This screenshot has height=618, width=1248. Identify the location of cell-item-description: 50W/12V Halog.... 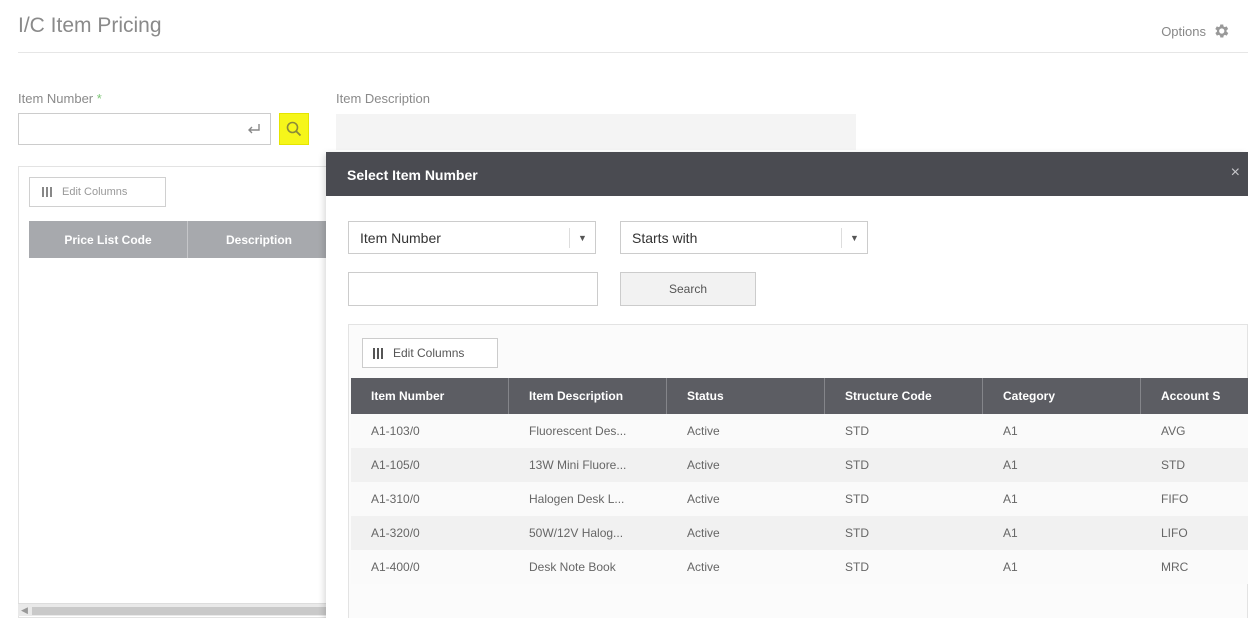
(576, 533).